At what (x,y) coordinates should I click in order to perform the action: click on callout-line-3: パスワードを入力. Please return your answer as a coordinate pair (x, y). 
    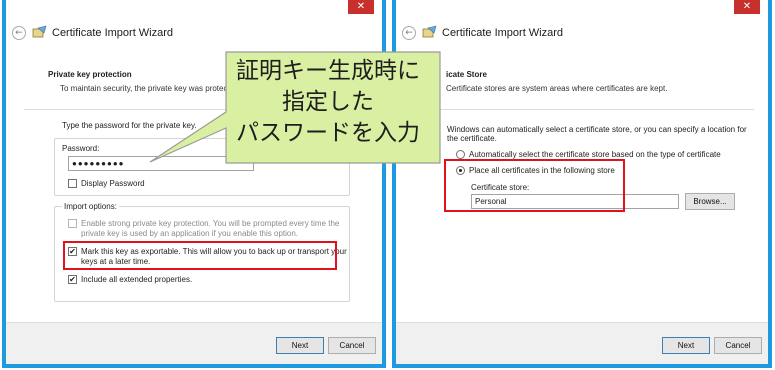
    Looking at the image, I should click on (328, 133).